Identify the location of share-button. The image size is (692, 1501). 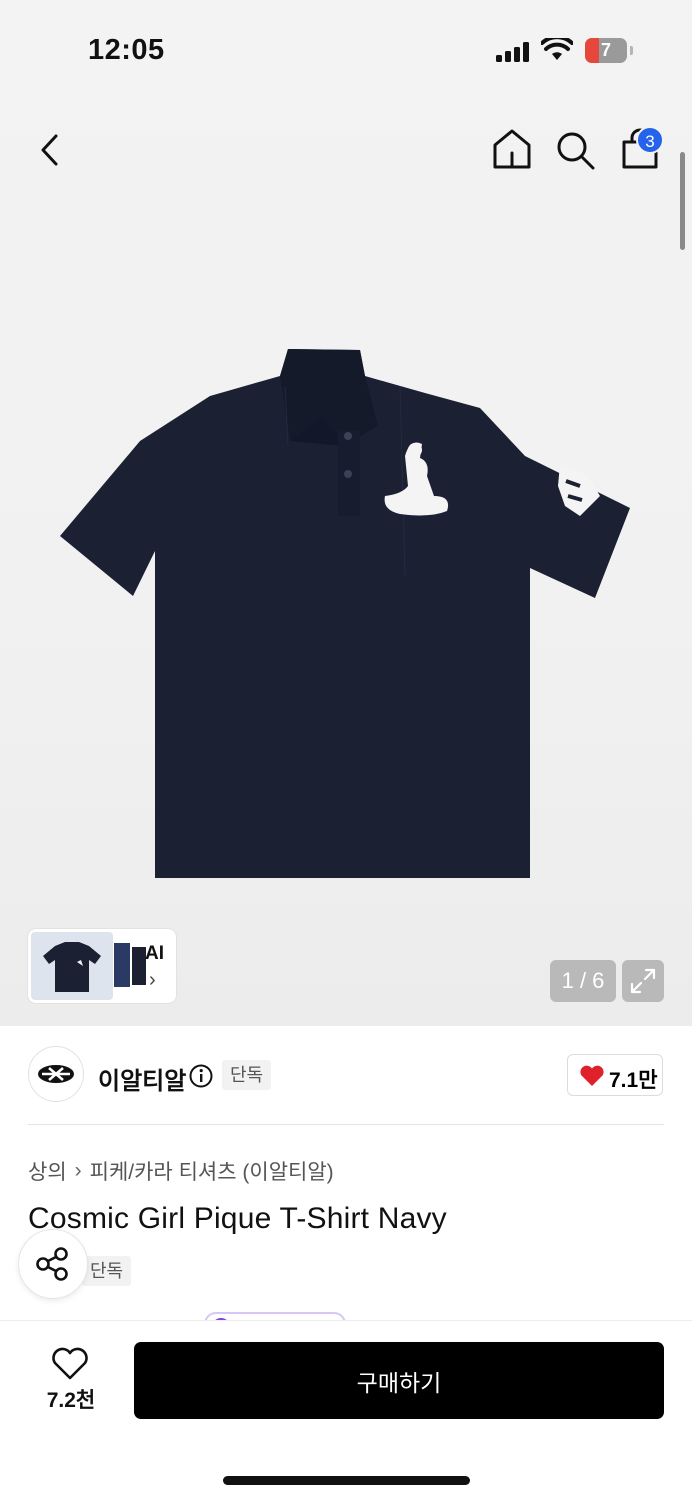
(53, 1264).